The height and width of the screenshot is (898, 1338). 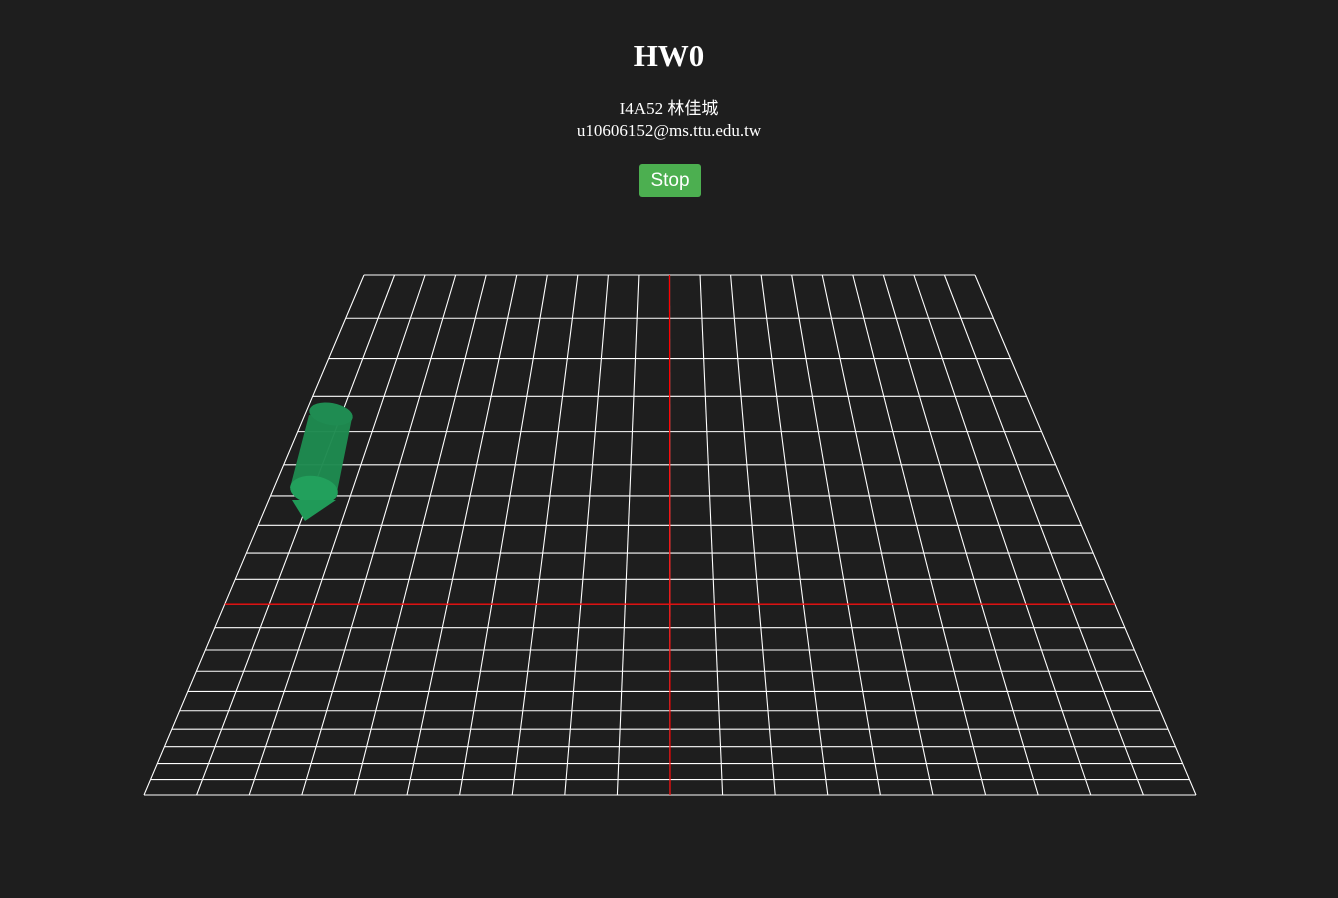 What do you see at coordinates (321, 453) in the screenshot?
I see `cylinder-body` at bounding box center [321, 453].